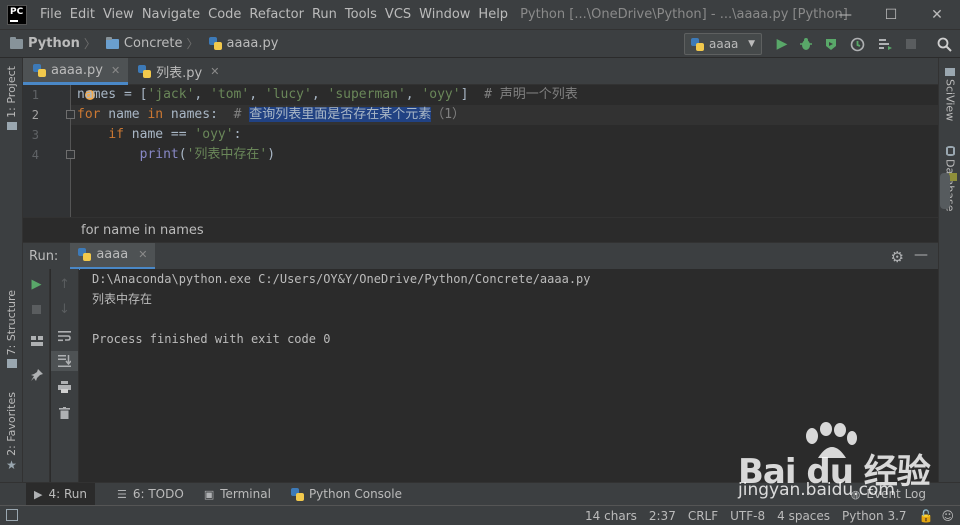 This screenshot has width=960, height=525. Describe the element at coordinates (747, 516) in the screenshot. I see `status-encoding: UTF-8` at that location.